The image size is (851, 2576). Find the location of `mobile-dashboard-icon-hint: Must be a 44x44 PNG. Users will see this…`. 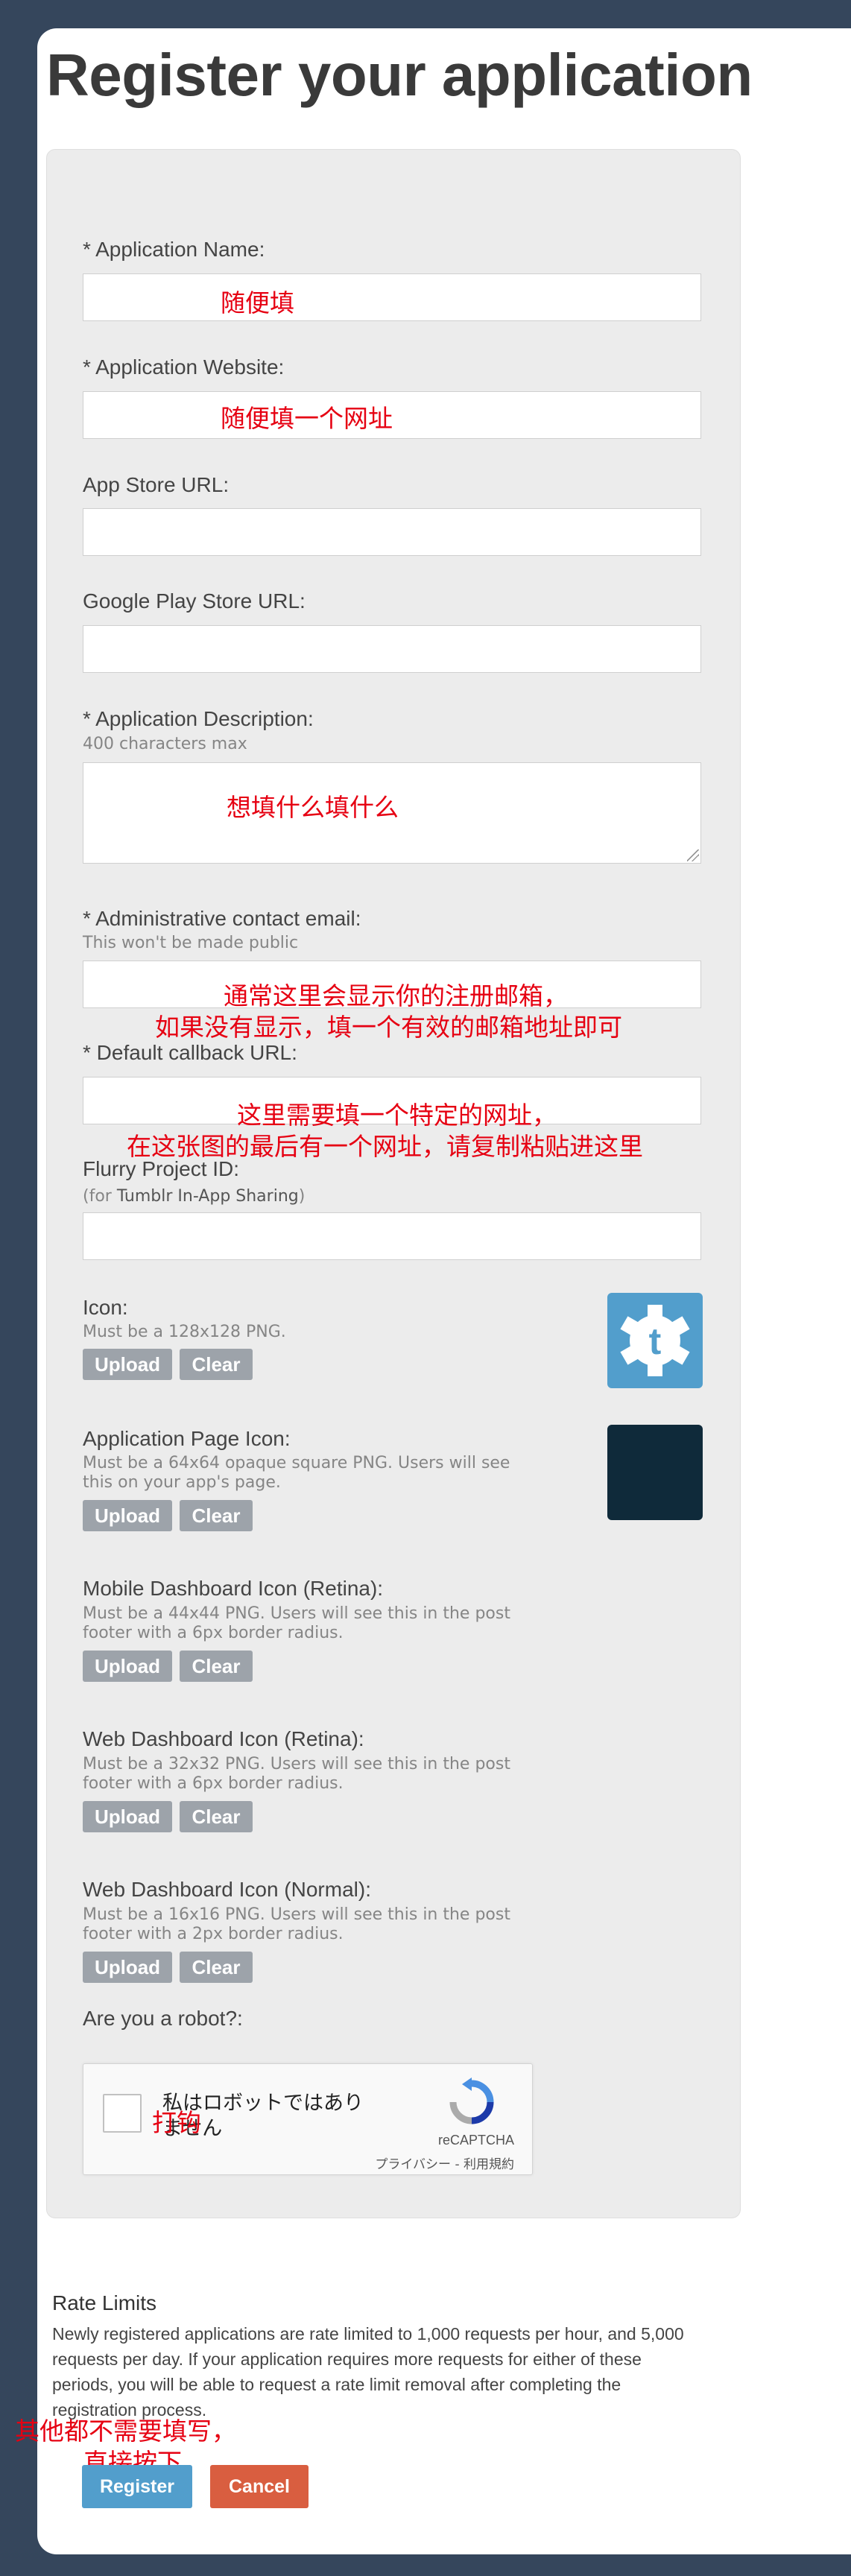

mobile-dashboard-icon-hint: Must be a 44x44 PNG. Users will see this… is located at coordinates (296, 1623).